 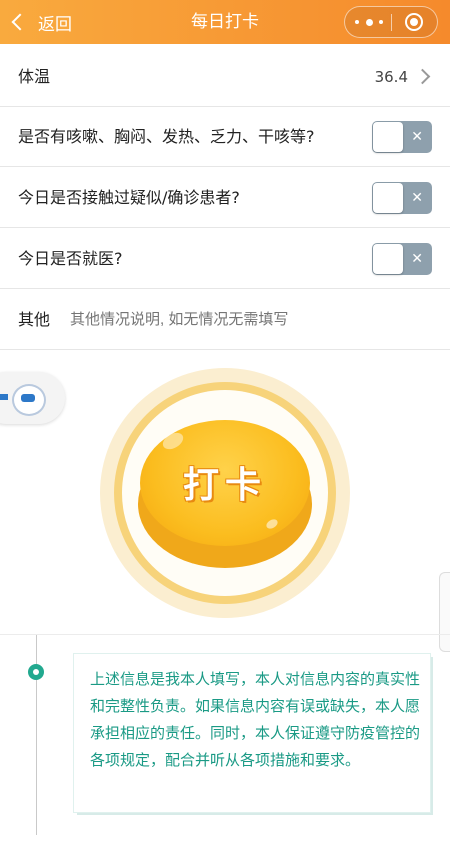 I want to click on side-pull-tab, so click(x=444, y=612).